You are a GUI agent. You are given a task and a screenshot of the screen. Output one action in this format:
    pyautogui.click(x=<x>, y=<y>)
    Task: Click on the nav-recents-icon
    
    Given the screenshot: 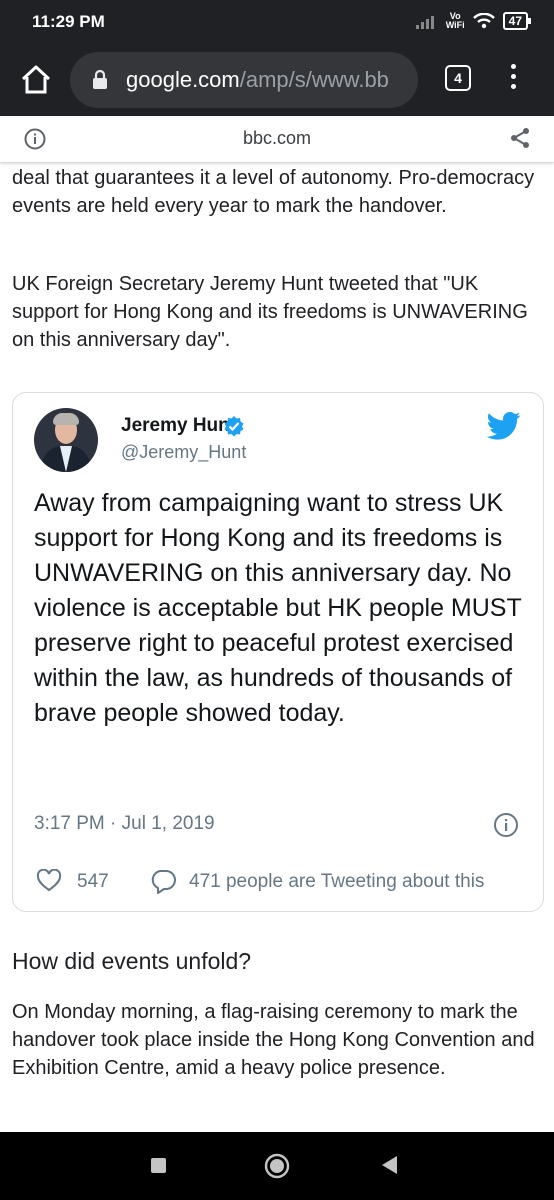 What is the action you would take?
    pyautogui.click(x=158, y=1165)
    